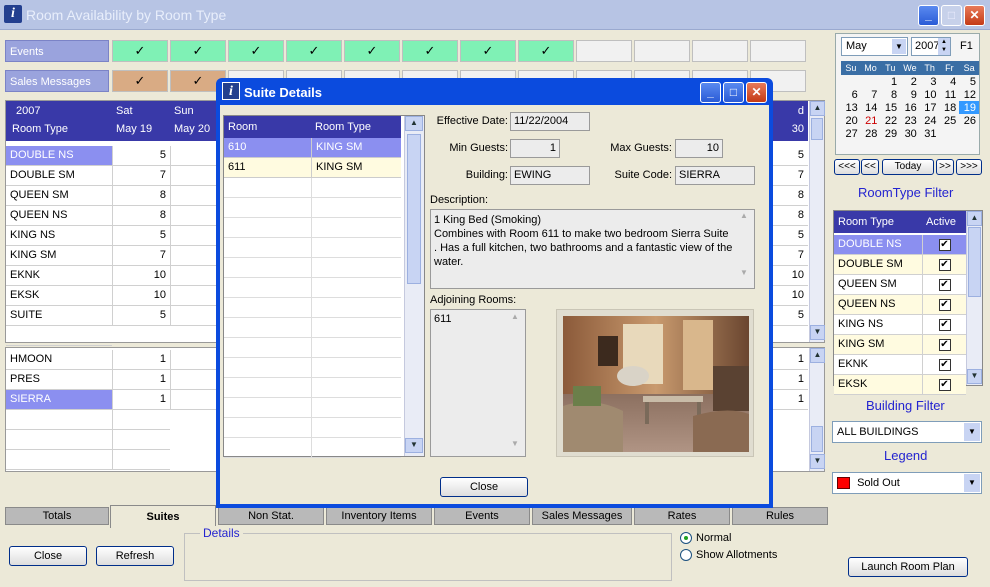  What do you see at coordinates (851, 120) in the screenshot?
I see `calendar-day: 20` at bounding box center [851, 120].